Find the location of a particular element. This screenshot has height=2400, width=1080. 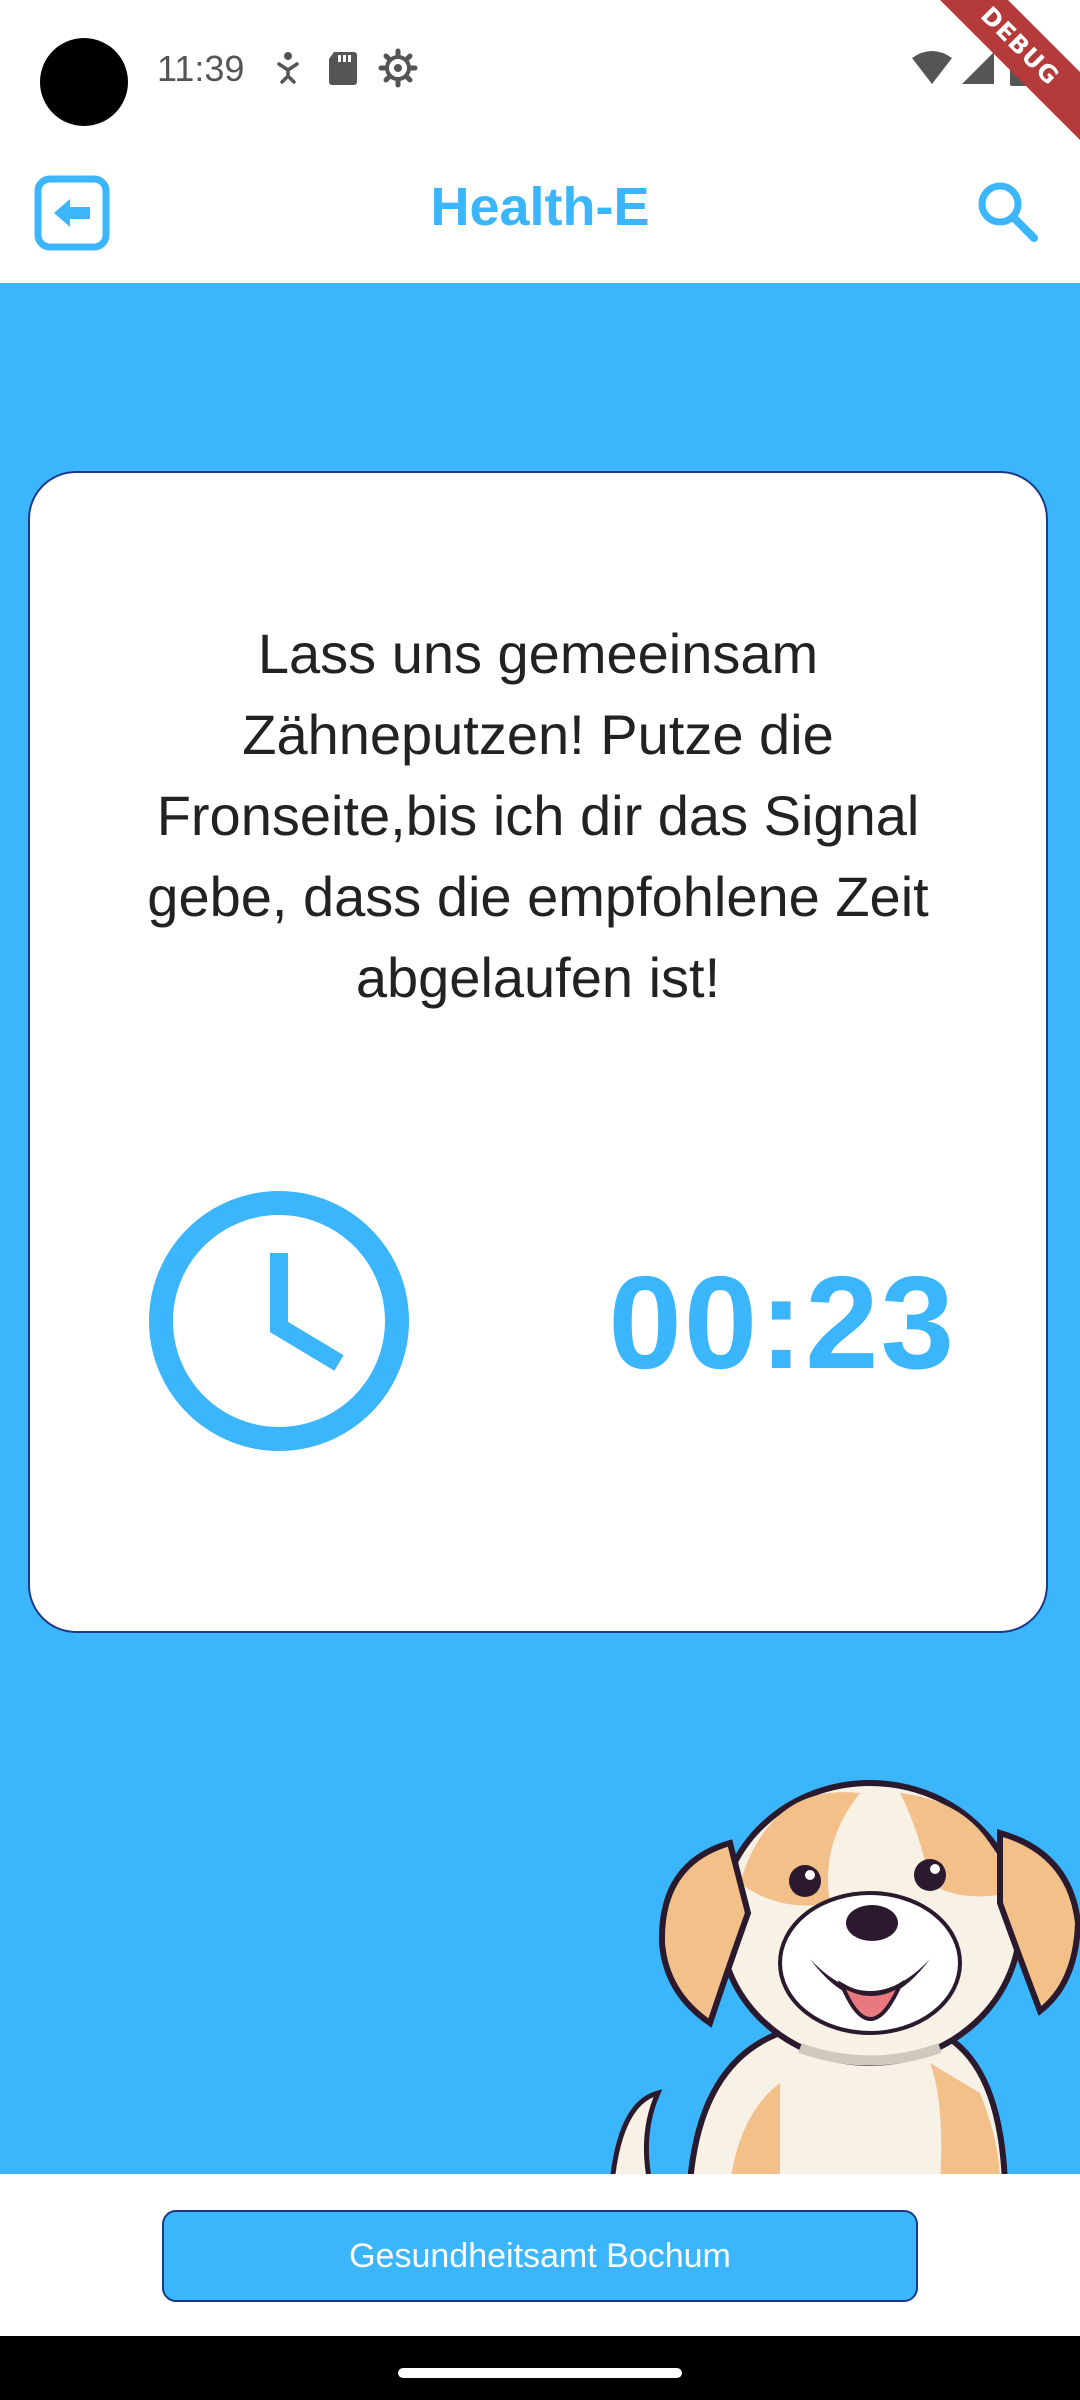

app-title: Health-E is located at coordinates (540, 207).